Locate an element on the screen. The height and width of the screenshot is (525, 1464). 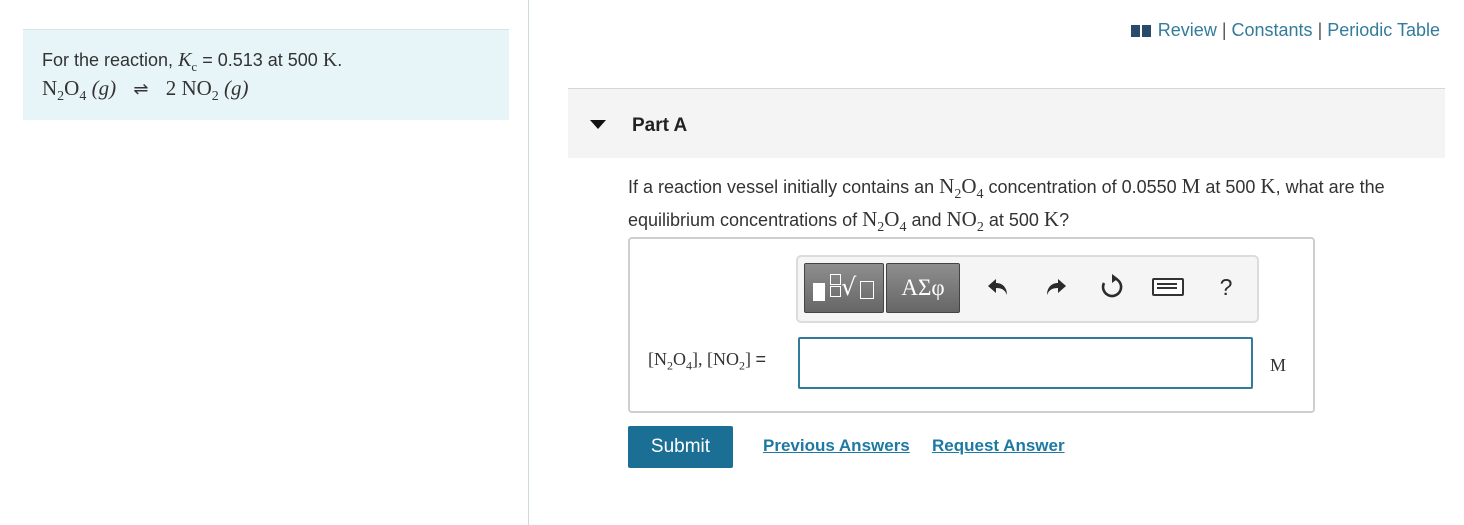
k-value: = 0.513 at 500 is located at coordinates (260, 60).